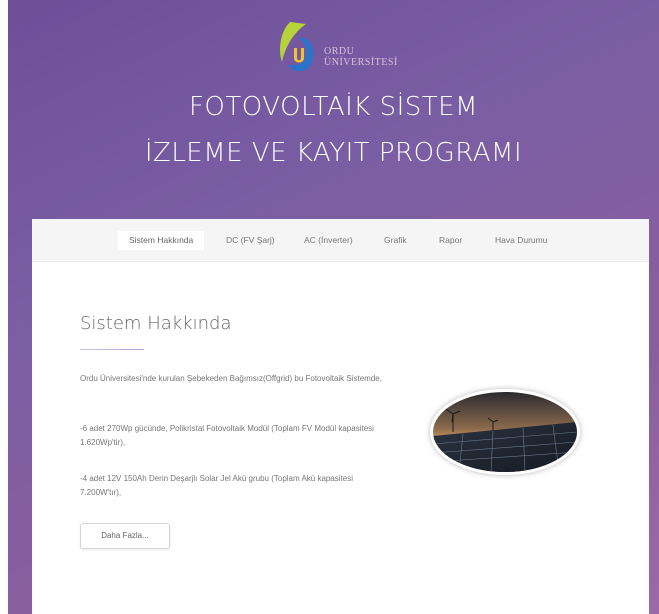  What do you see at coordinates (450, 240) in the screenshot?
I see `tab-rapor: Rapor` at bounding box center [450, 240].